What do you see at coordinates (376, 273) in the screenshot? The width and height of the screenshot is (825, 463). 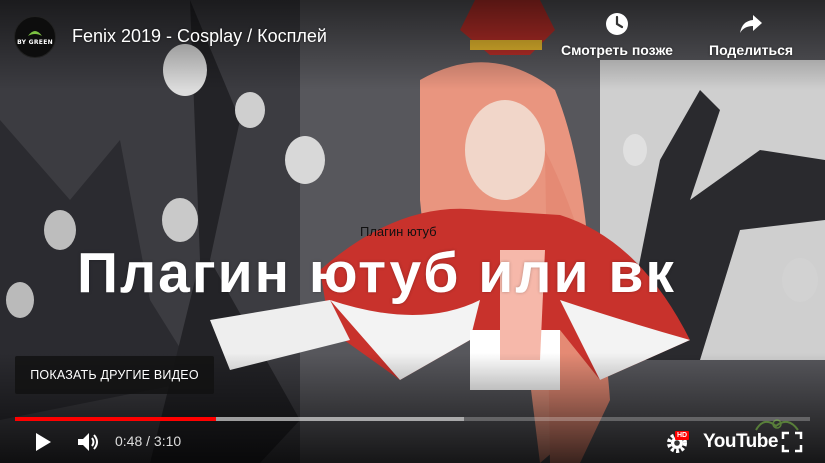 I see `caption-big: Плагин ютуб или вк` at bounding box center [376, 273].